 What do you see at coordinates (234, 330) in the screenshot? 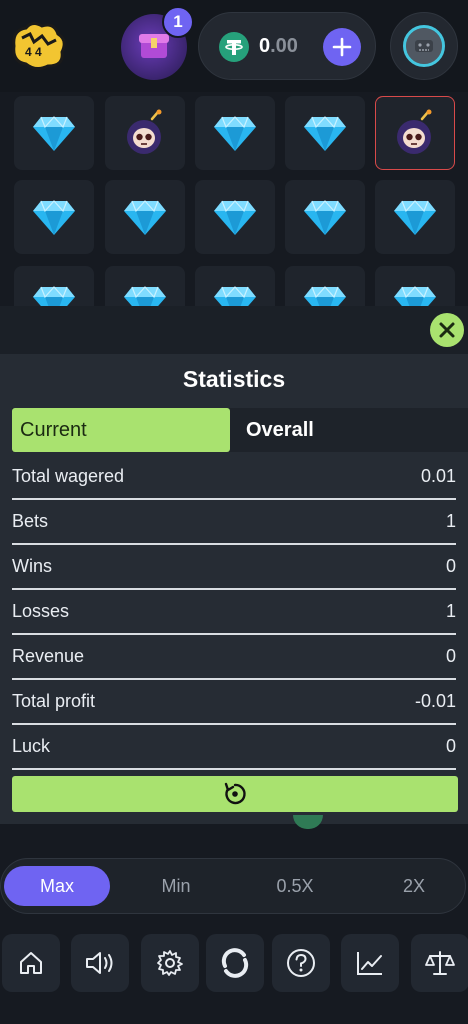
I see `stats-header-bar` at bounding box center [234, 330].